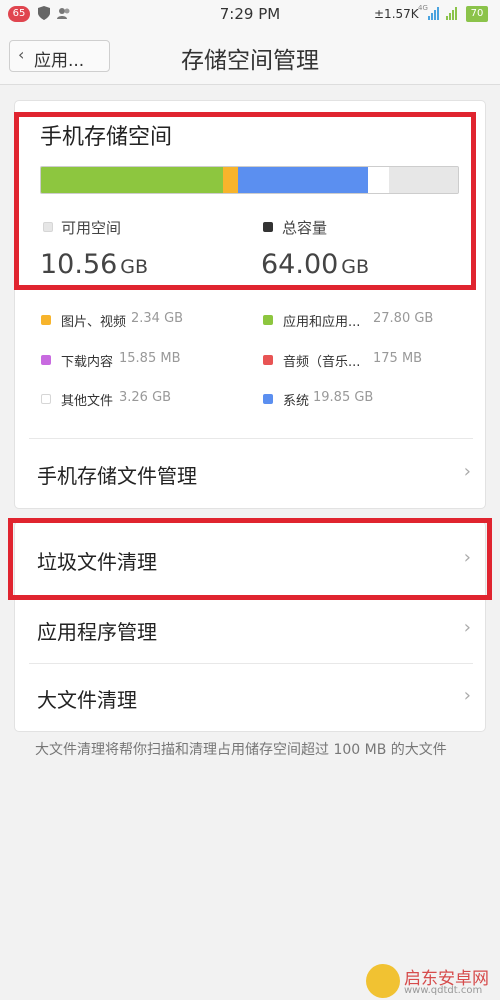  I want to click on page-title: 存储空间管理, so click(250, 61).